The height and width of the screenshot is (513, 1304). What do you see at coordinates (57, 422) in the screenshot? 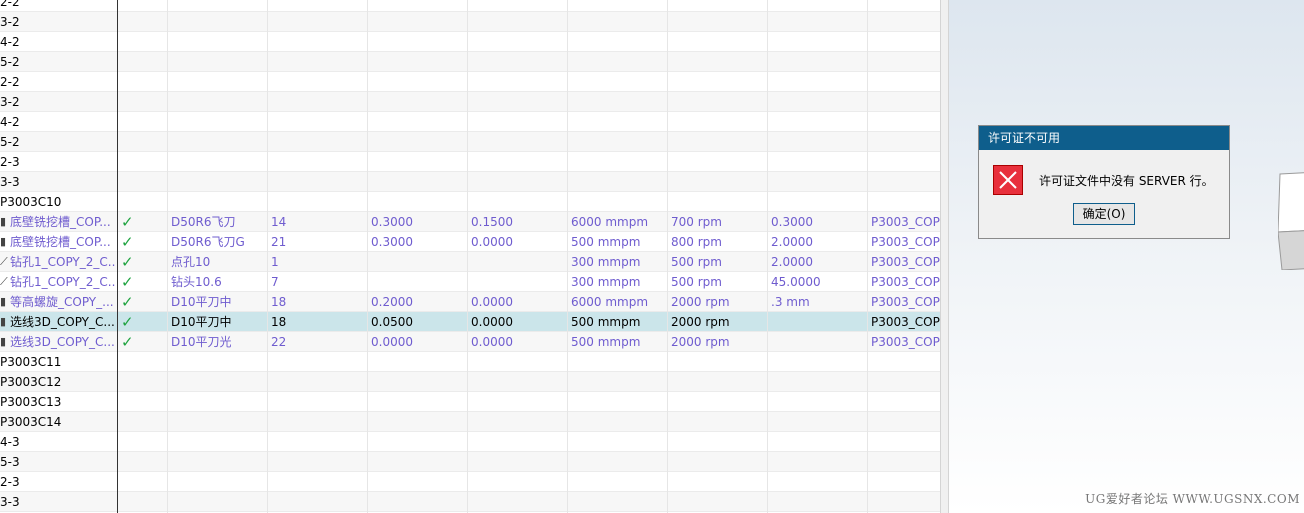
I see `operation-name: P3003C14` at bounding box center [57, 422].